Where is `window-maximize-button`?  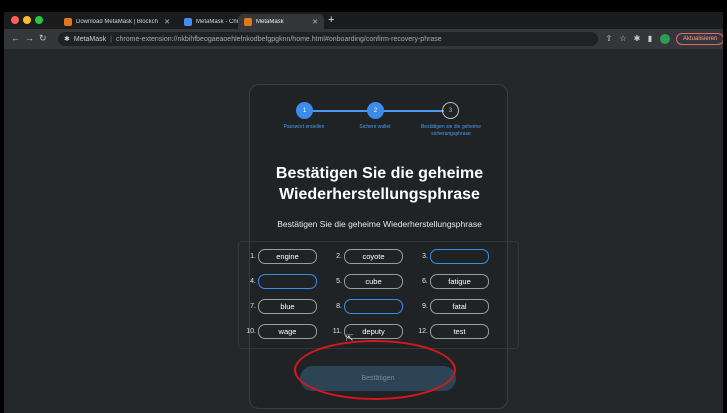
window-maximize-button is located at coordinates (39, 20).